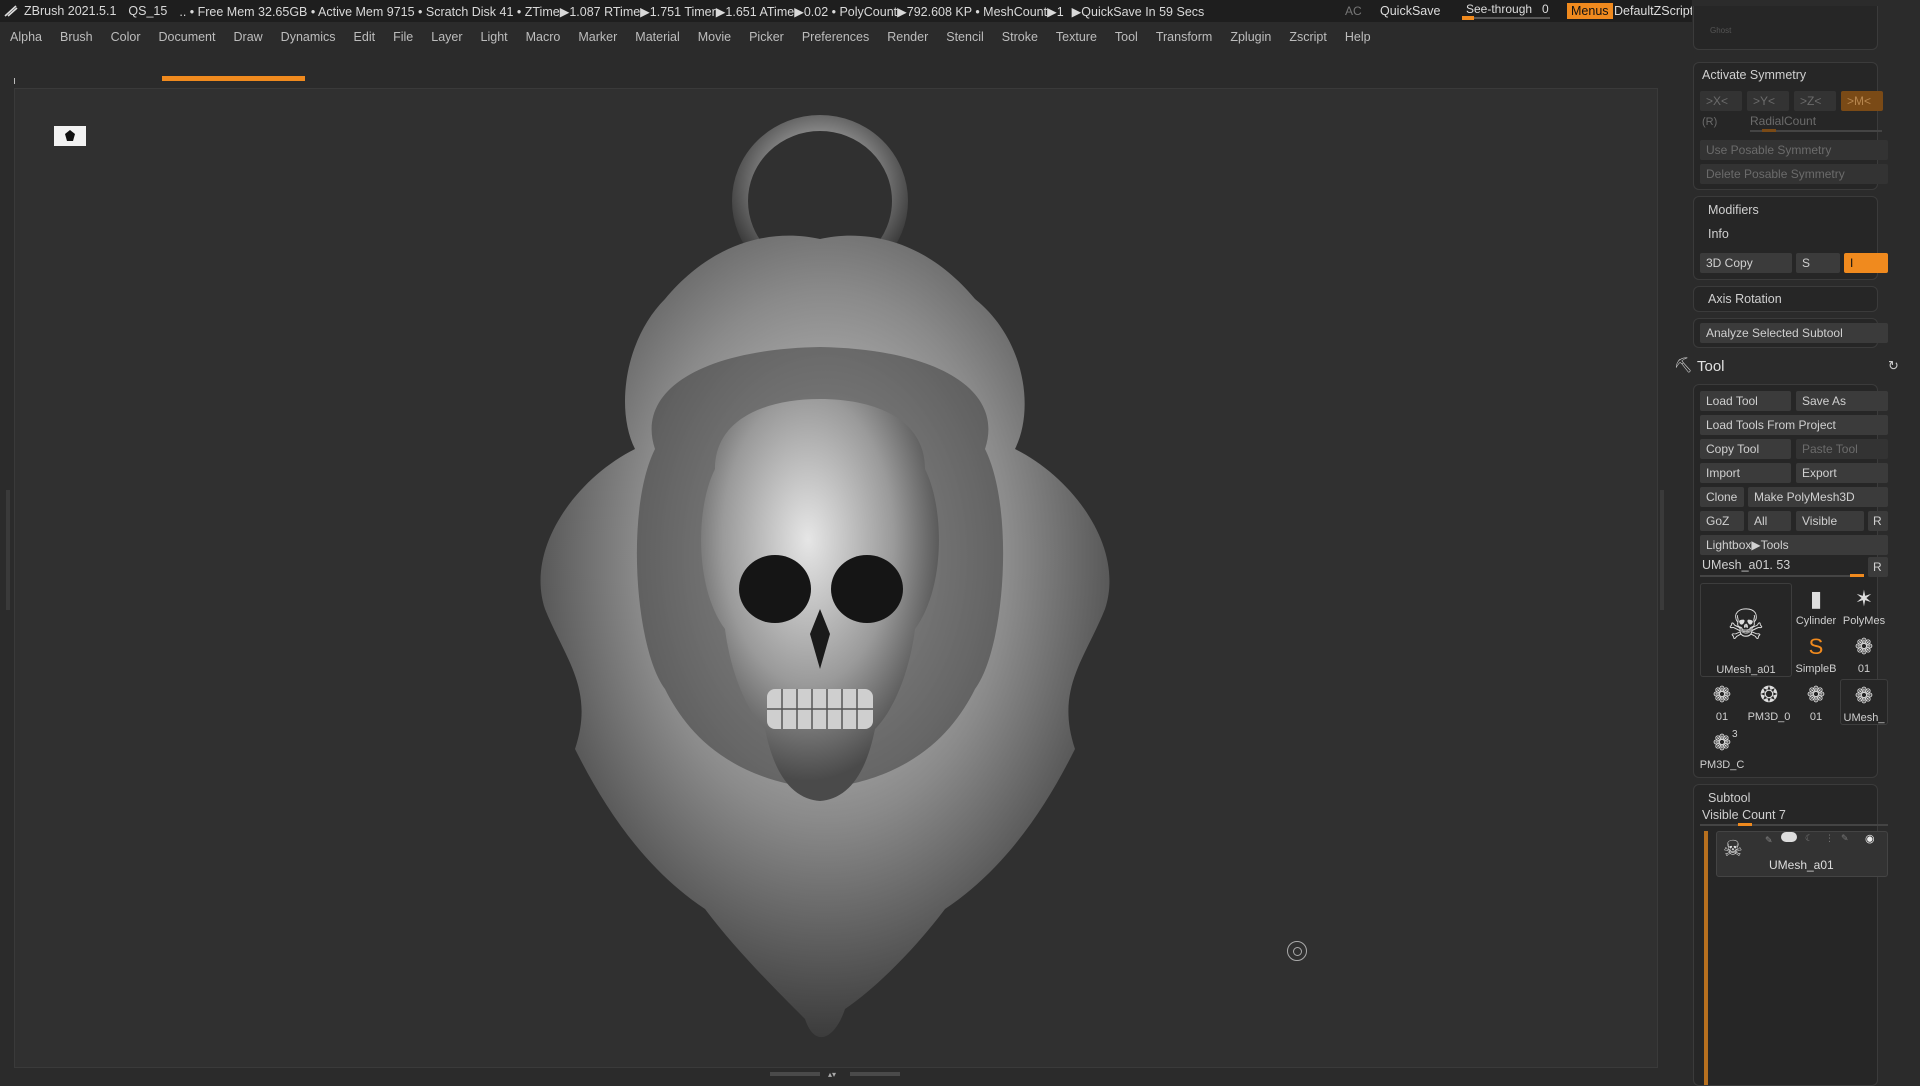 The height and width of the screenshot is (1086, 1920). I want to click on menu-layer: Layer, so click(446, 37).